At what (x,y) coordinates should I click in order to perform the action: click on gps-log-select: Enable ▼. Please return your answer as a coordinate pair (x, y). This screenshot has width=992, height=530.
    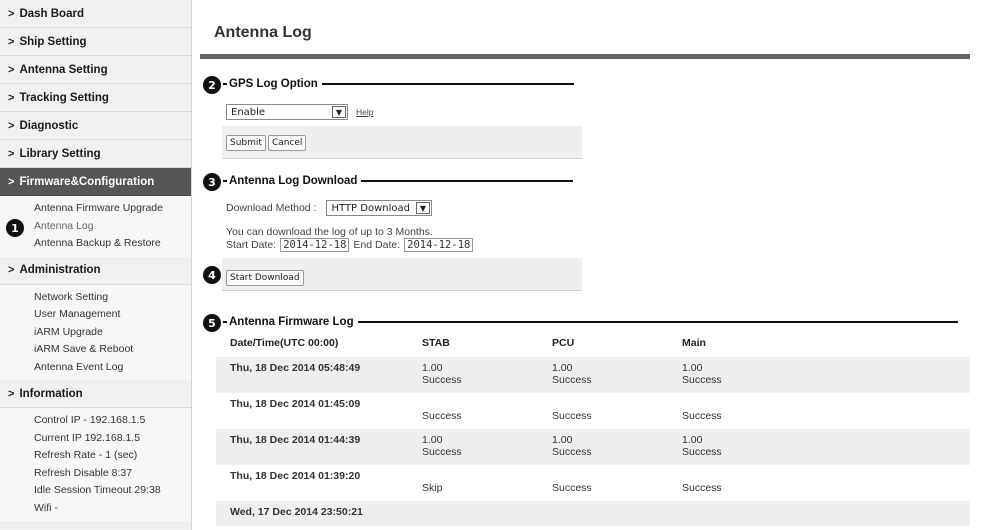
    Looking at the image, I should click on (287, 112).